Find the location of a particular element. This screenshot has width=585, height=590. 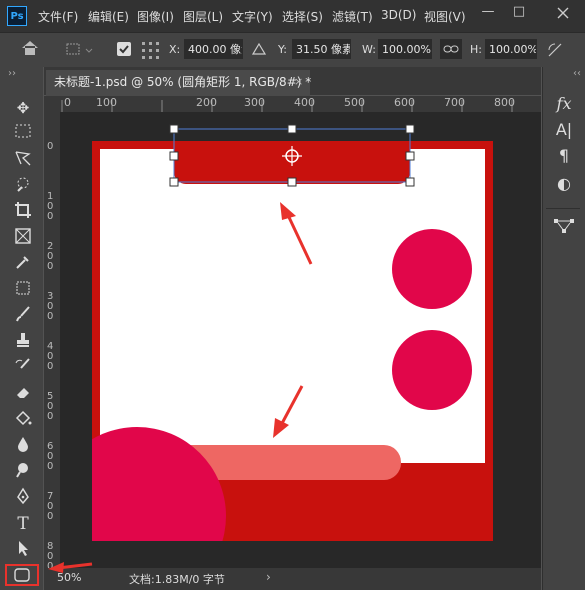

close-window-button is located at coordinates (563, 13).